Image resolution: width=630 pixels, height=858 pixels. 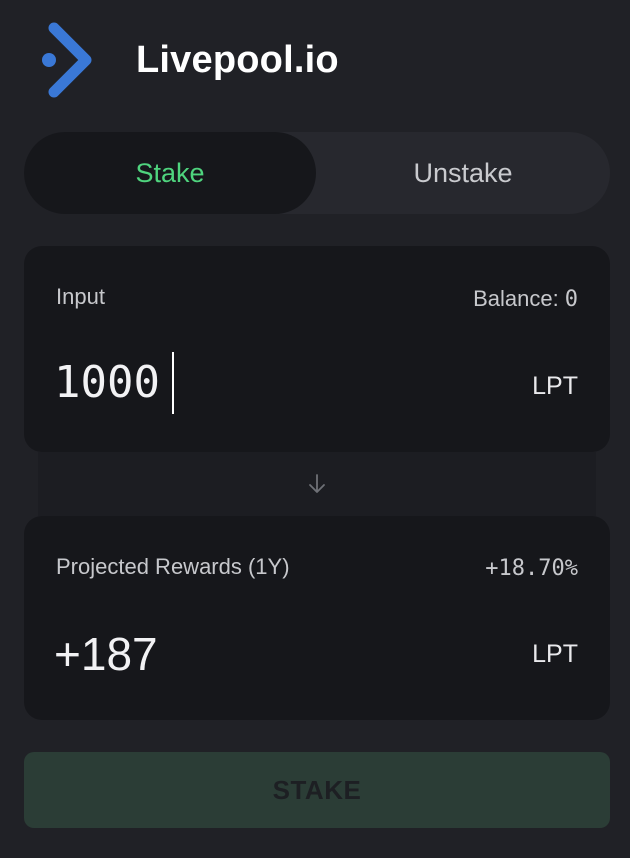 I want to click on balance-label: Balance:, so click(x=516, y=298).